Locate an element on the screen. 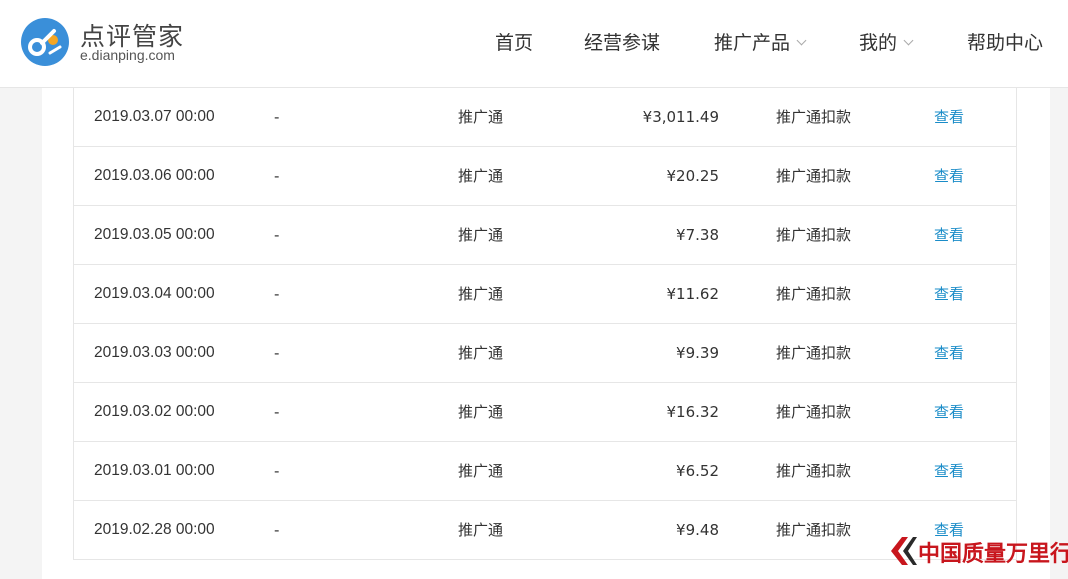  date-cell: 2019.03.04 00:00 is located at coordinates (154, 293).